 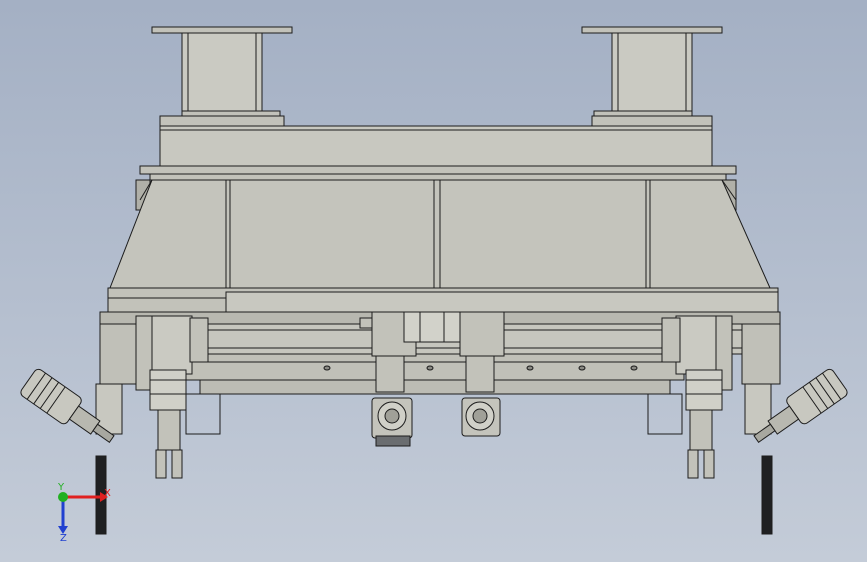 I want to click on right-center-motor, so click(x=481, y=417).